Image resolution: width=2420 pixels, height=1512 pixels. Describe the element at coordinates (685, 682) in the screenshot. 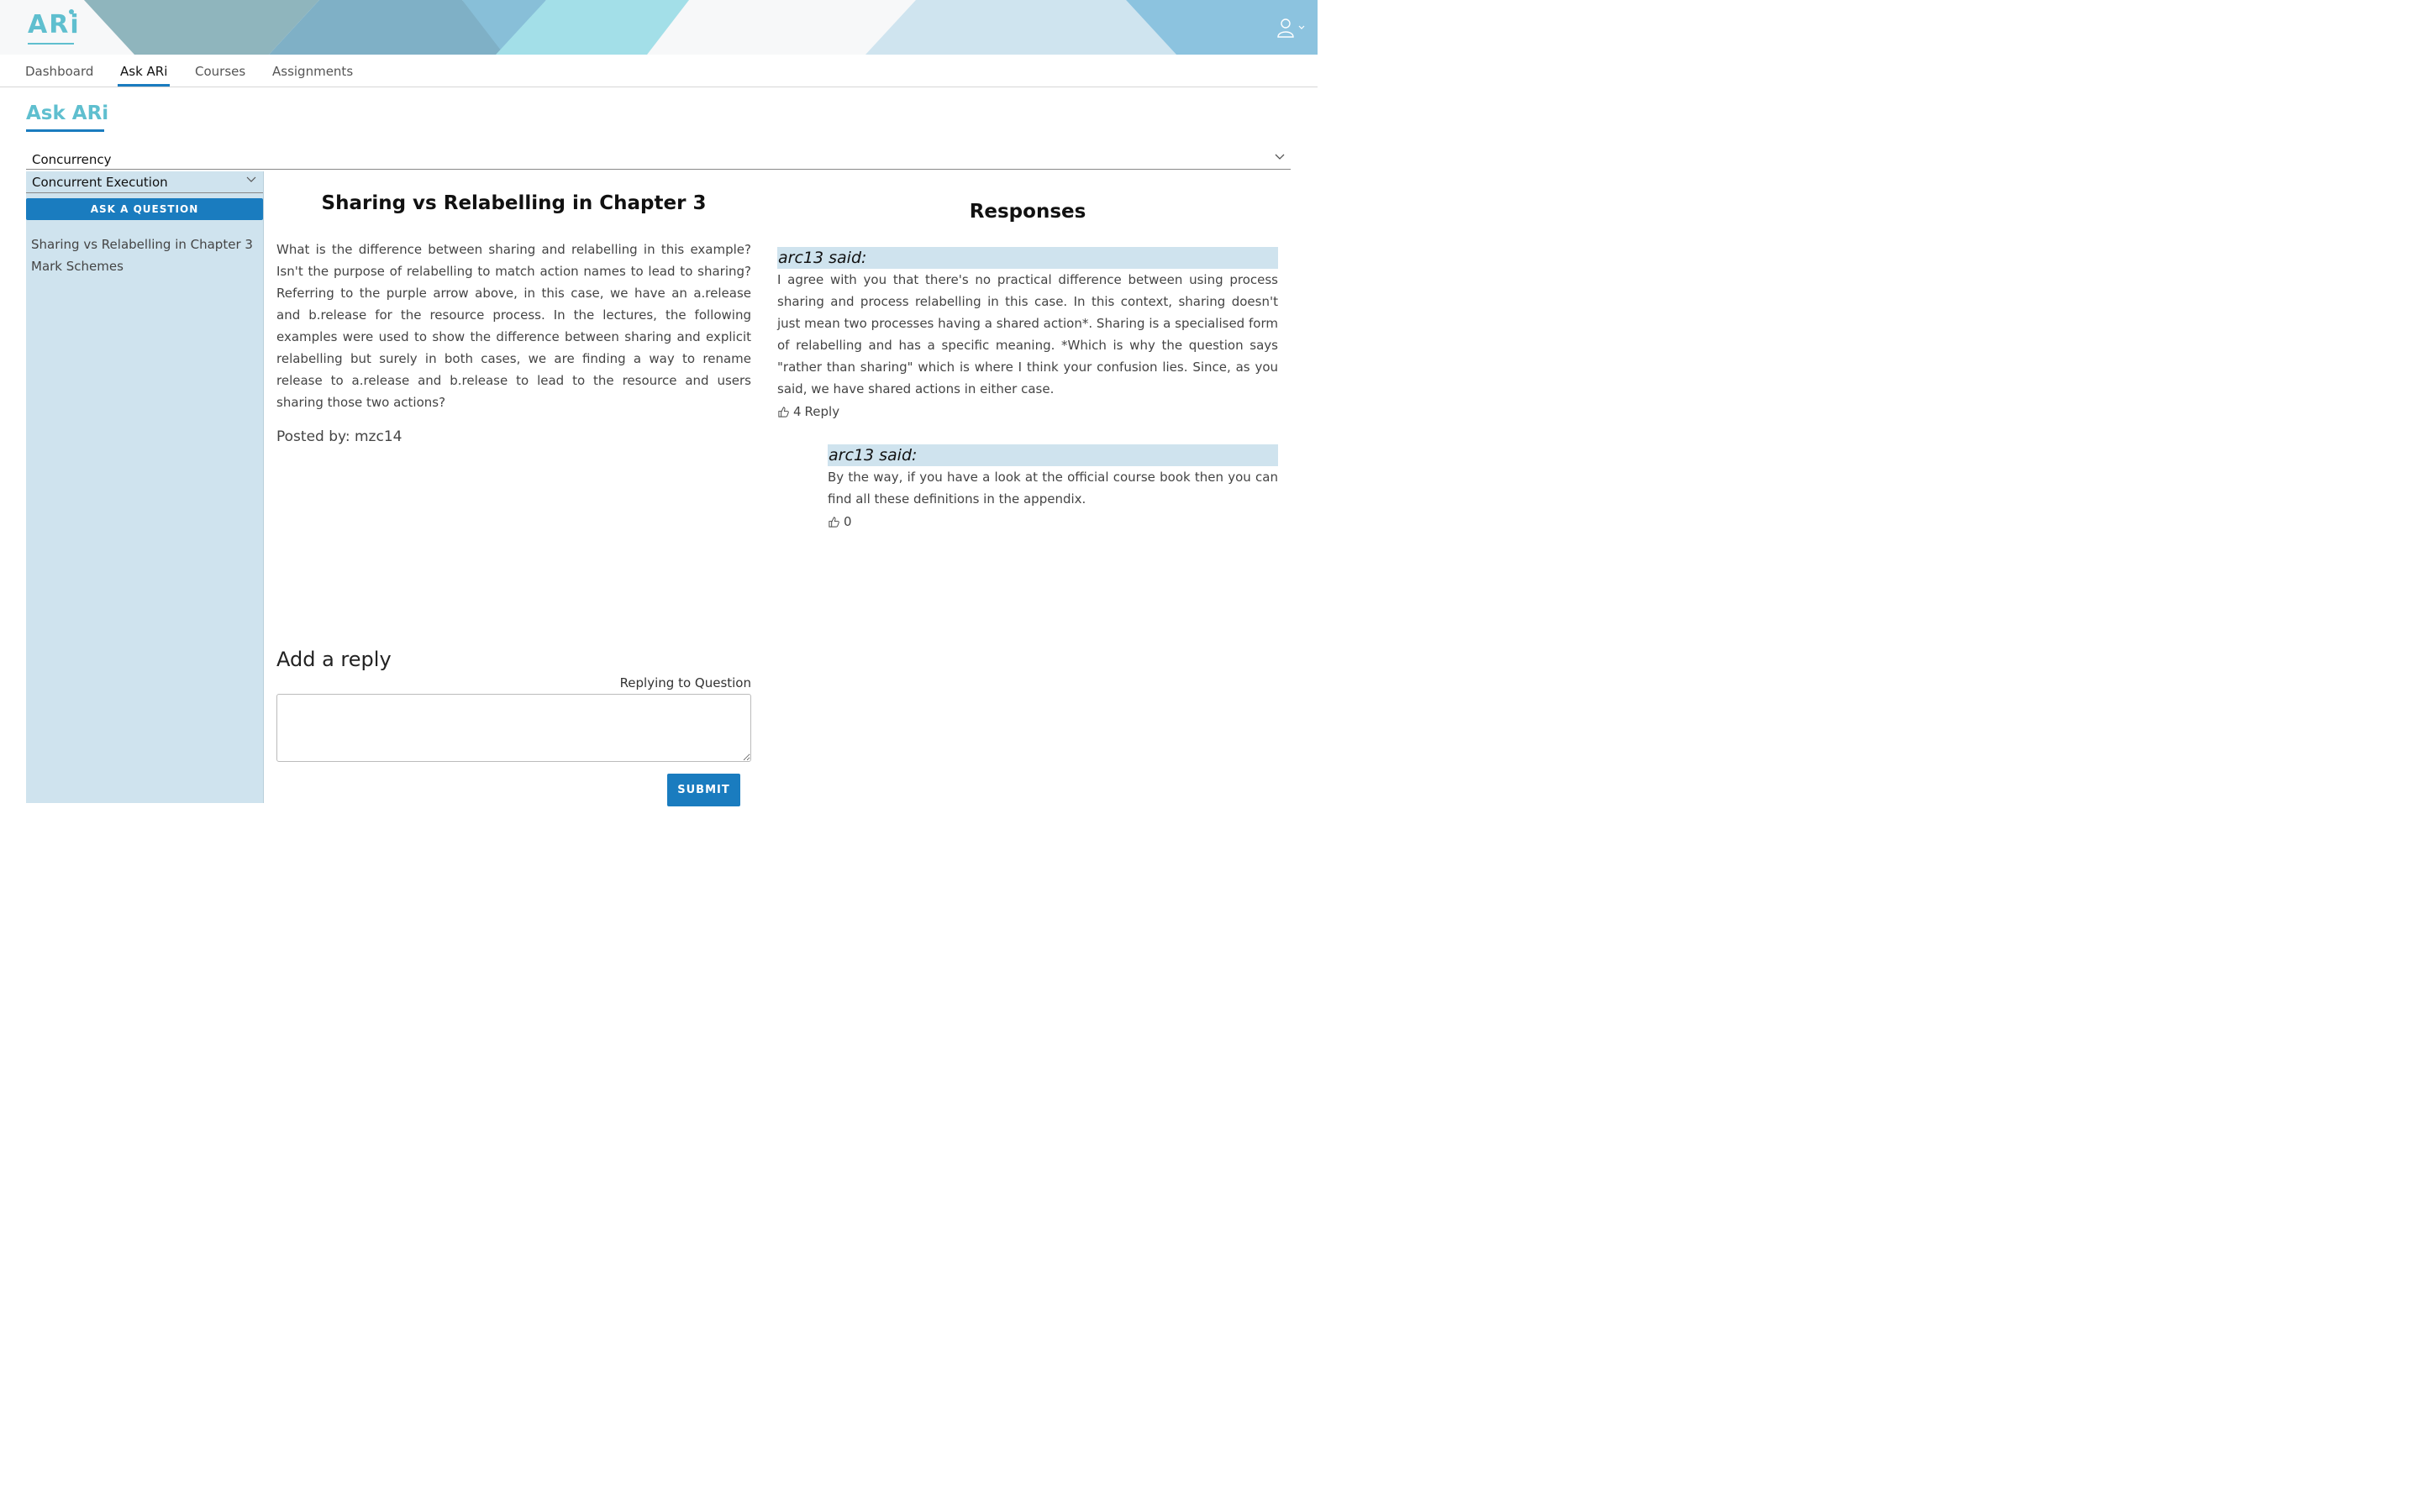

I see `replying-to-label: Replying to Question` at that location.